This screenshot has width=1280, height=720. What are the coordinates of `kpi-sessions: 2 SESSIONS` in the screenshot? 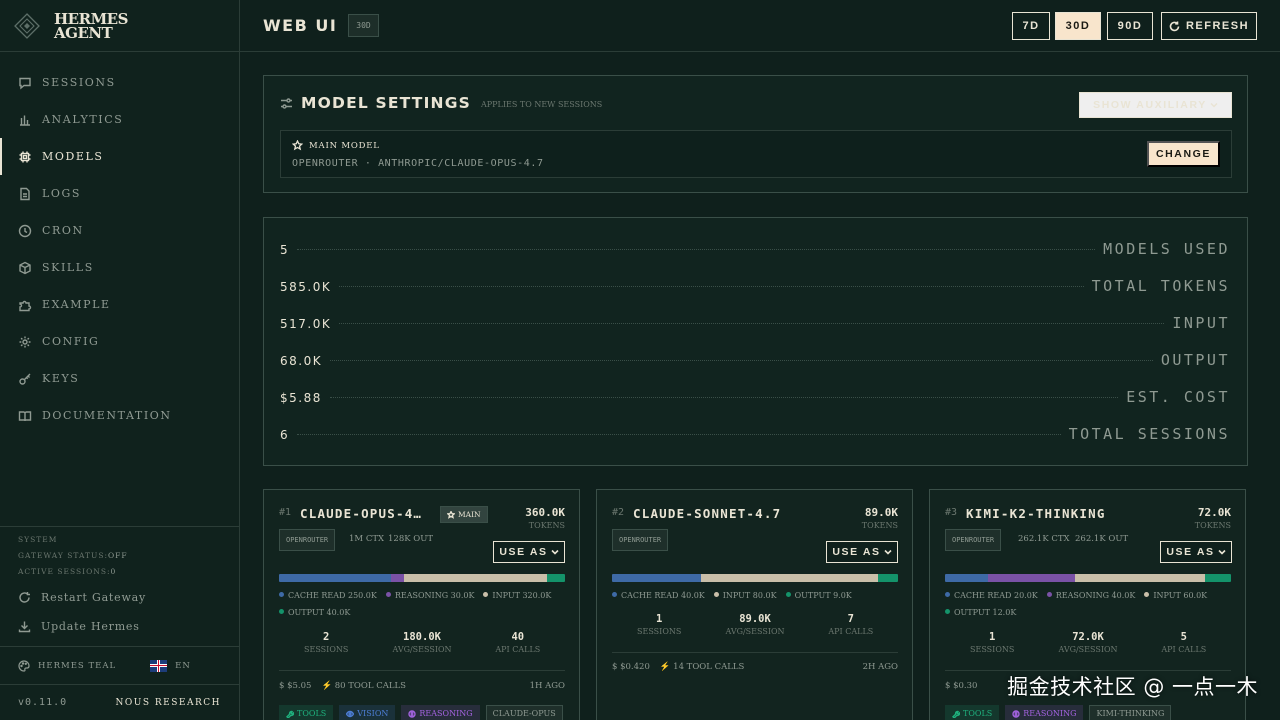 It's located at (326, 642).